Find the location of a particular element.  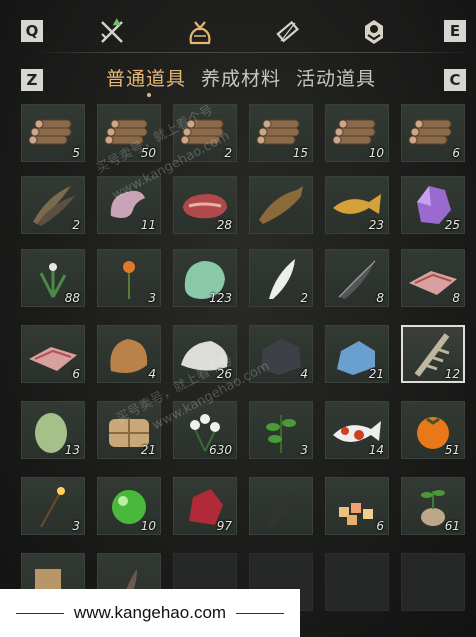

inventory-slot: 28 is located at coordinates (205, 205).